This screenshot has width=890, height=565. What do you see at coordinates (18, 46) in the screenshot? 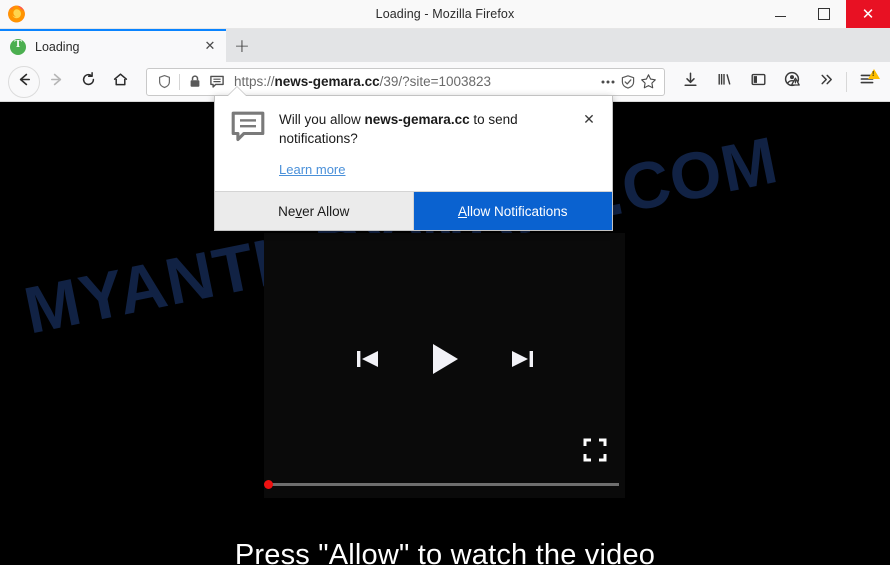
I see `tab-favicon-icon` at bounding box center [18, 46].